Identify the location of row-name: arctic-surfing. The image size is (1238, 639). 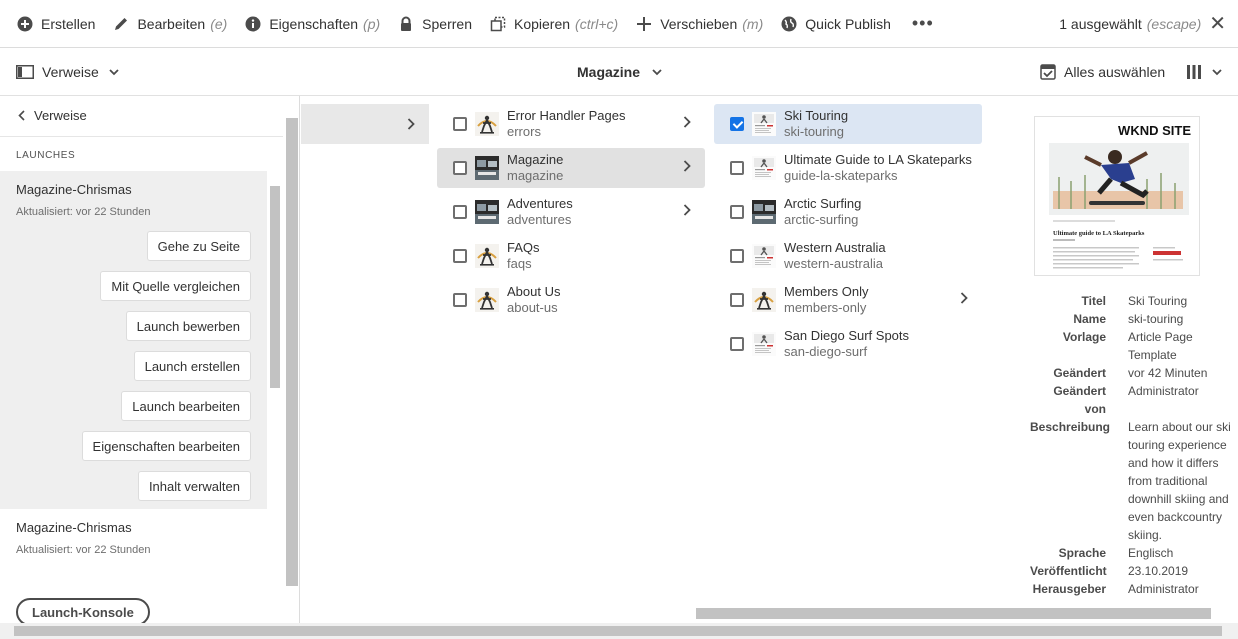
(821, 219).